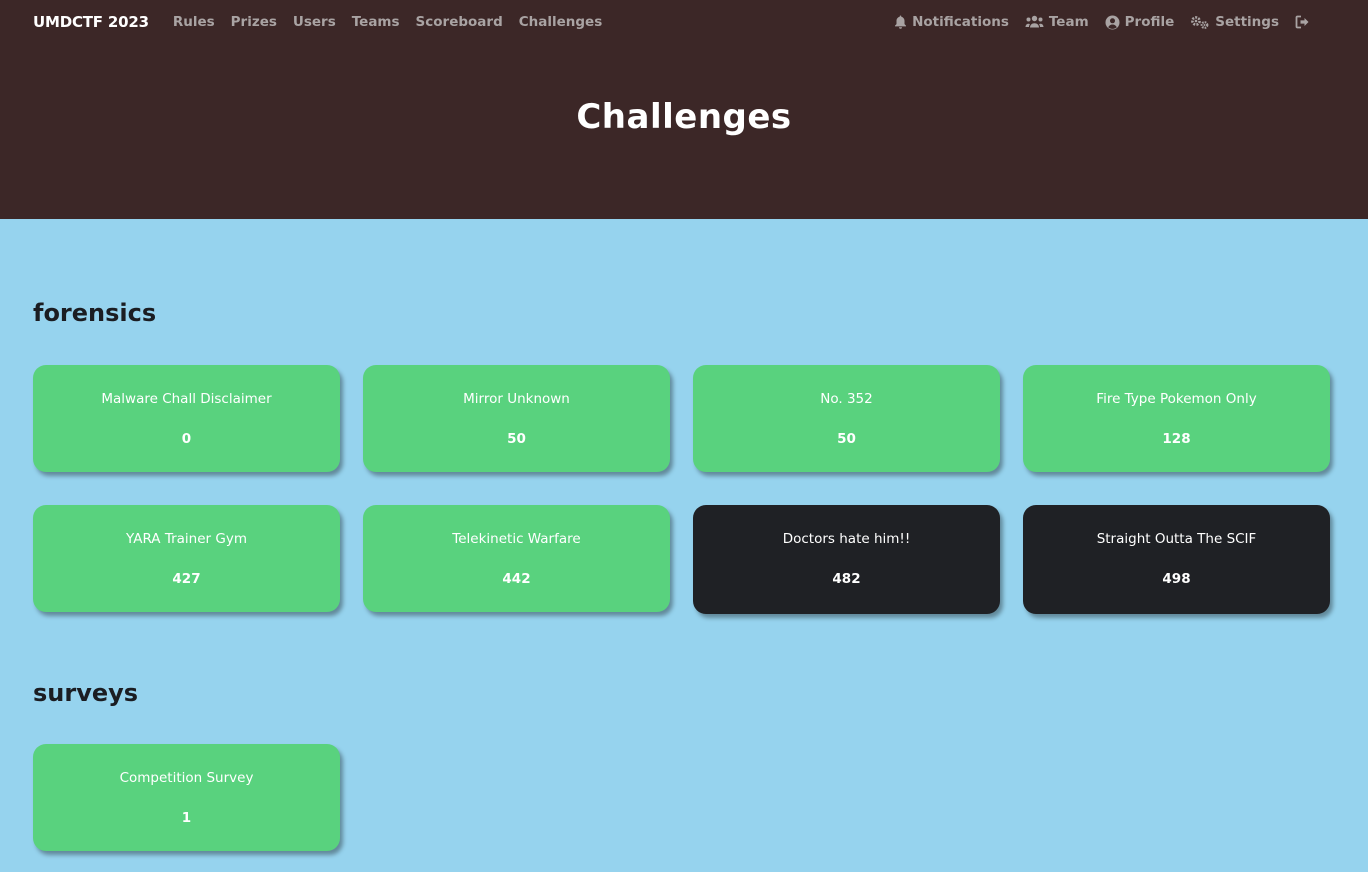 This screenshot has width=1368, height=872. I want to click on challenge-card: Malware Chall Disclaimer 0, so click(186, 418).